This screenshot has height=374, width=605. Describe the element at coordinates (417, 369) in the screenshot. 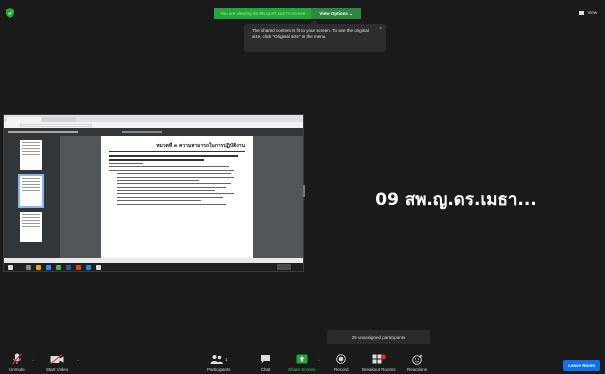

I see `reactions-label: Reactions` at that location.